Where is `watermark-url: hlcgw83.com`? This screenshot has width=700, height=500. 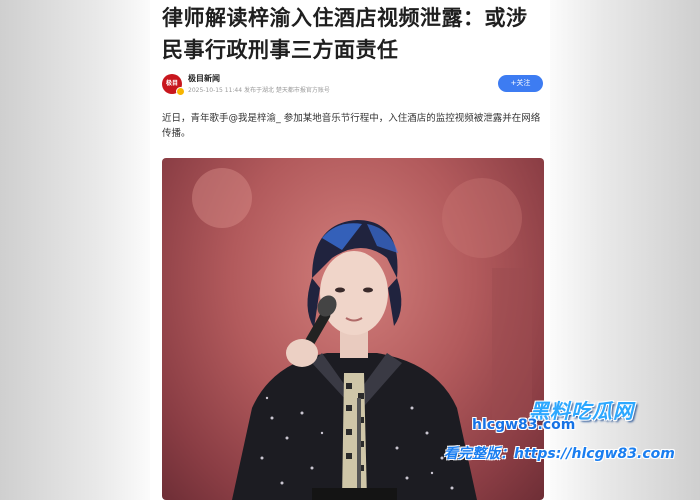 watermark-url: hlcgw83.com is located at coordinates (524, 425).